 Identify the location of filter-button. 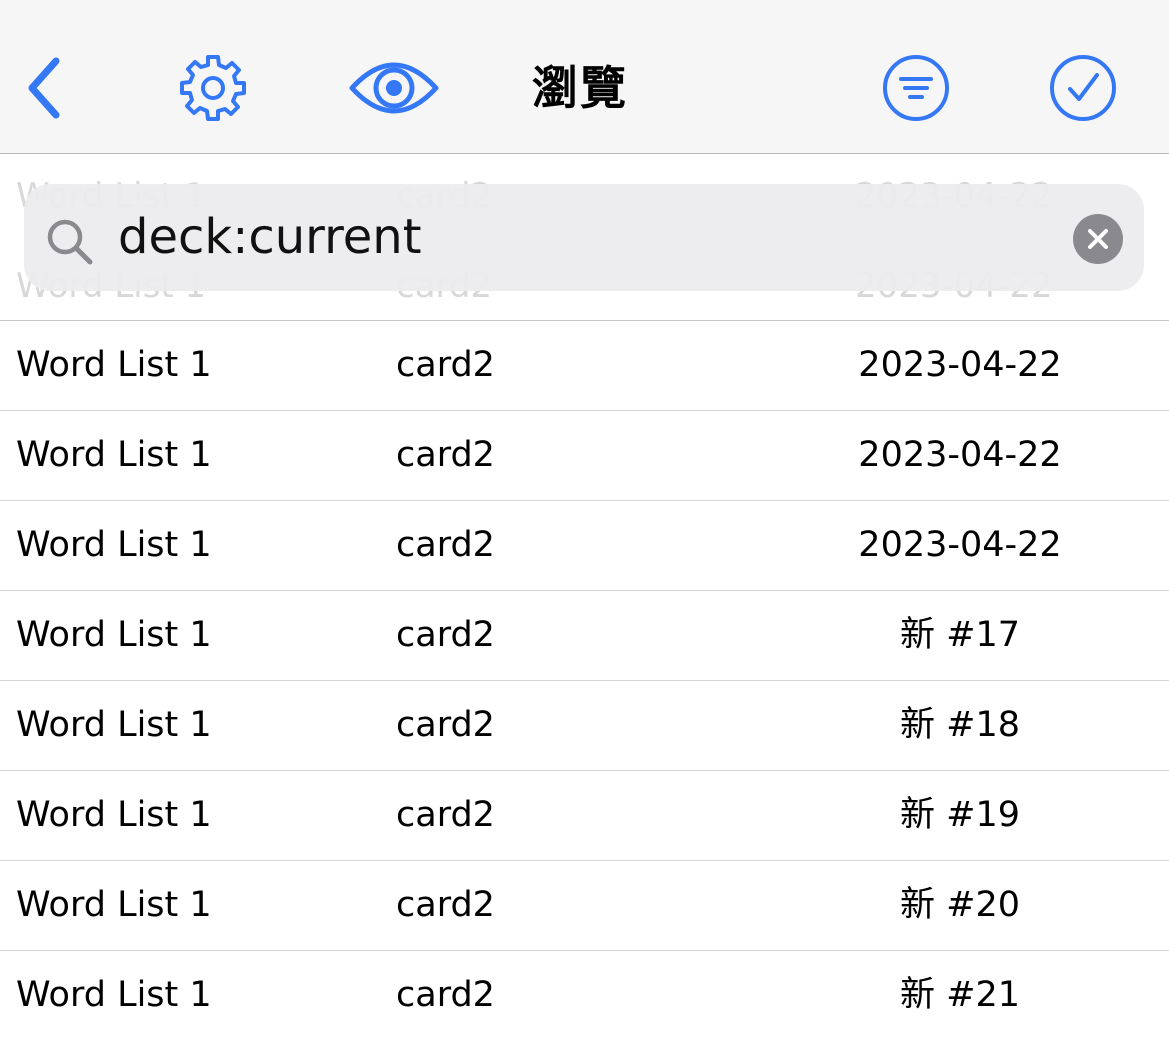
(916, 88).